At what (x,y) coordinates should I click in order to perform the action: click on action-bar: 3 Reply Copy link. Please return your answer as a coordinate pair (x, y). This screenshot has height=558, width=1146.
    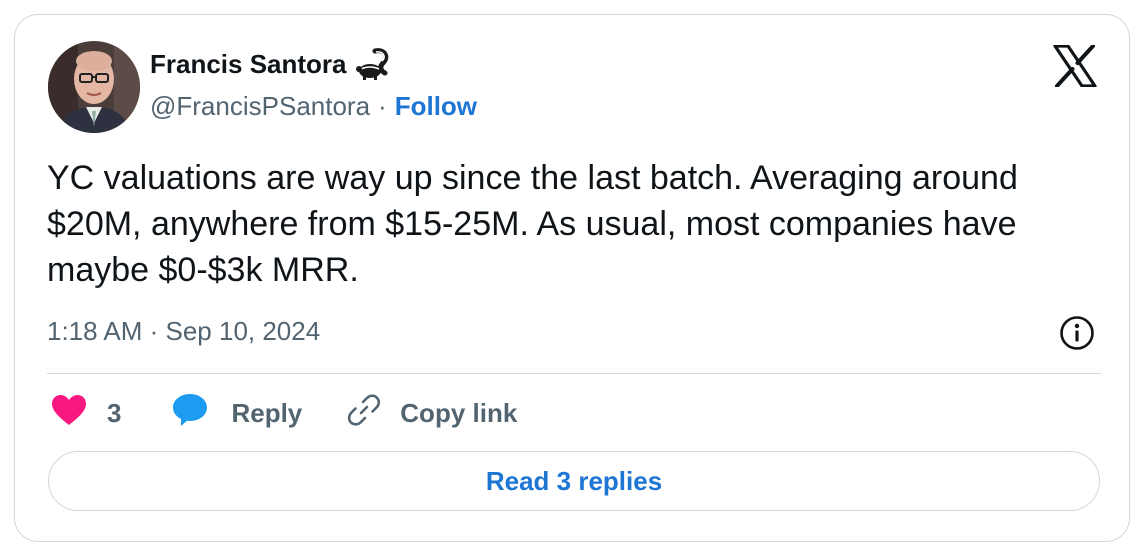
    Looking at the image, I should click on (284, 413).